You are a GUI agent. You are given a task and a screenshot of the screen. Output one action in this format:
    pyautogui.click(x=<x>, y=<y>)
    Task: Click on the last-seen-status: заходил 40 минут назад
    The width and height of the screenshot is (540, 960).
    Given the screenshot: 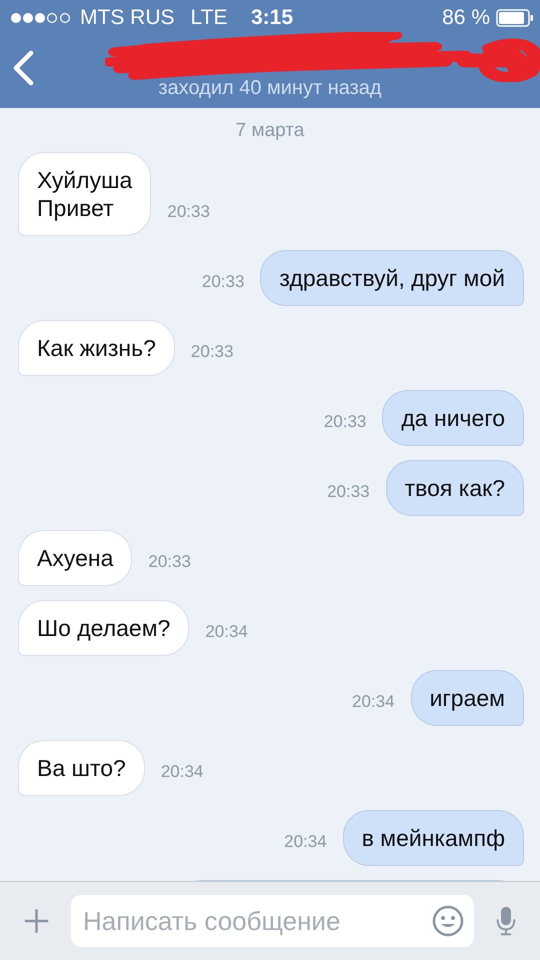 What is the action you would take?
    pyautogui.click(x=270, y=89)
    